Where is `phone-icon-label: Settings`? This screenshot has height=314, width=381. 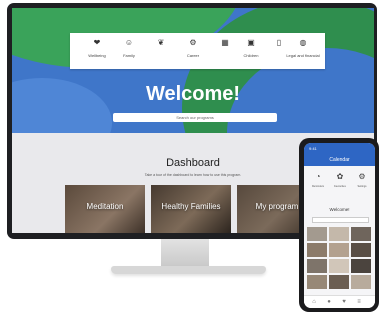 phone-icon-label: Settings is located at coordinates (362, 186).